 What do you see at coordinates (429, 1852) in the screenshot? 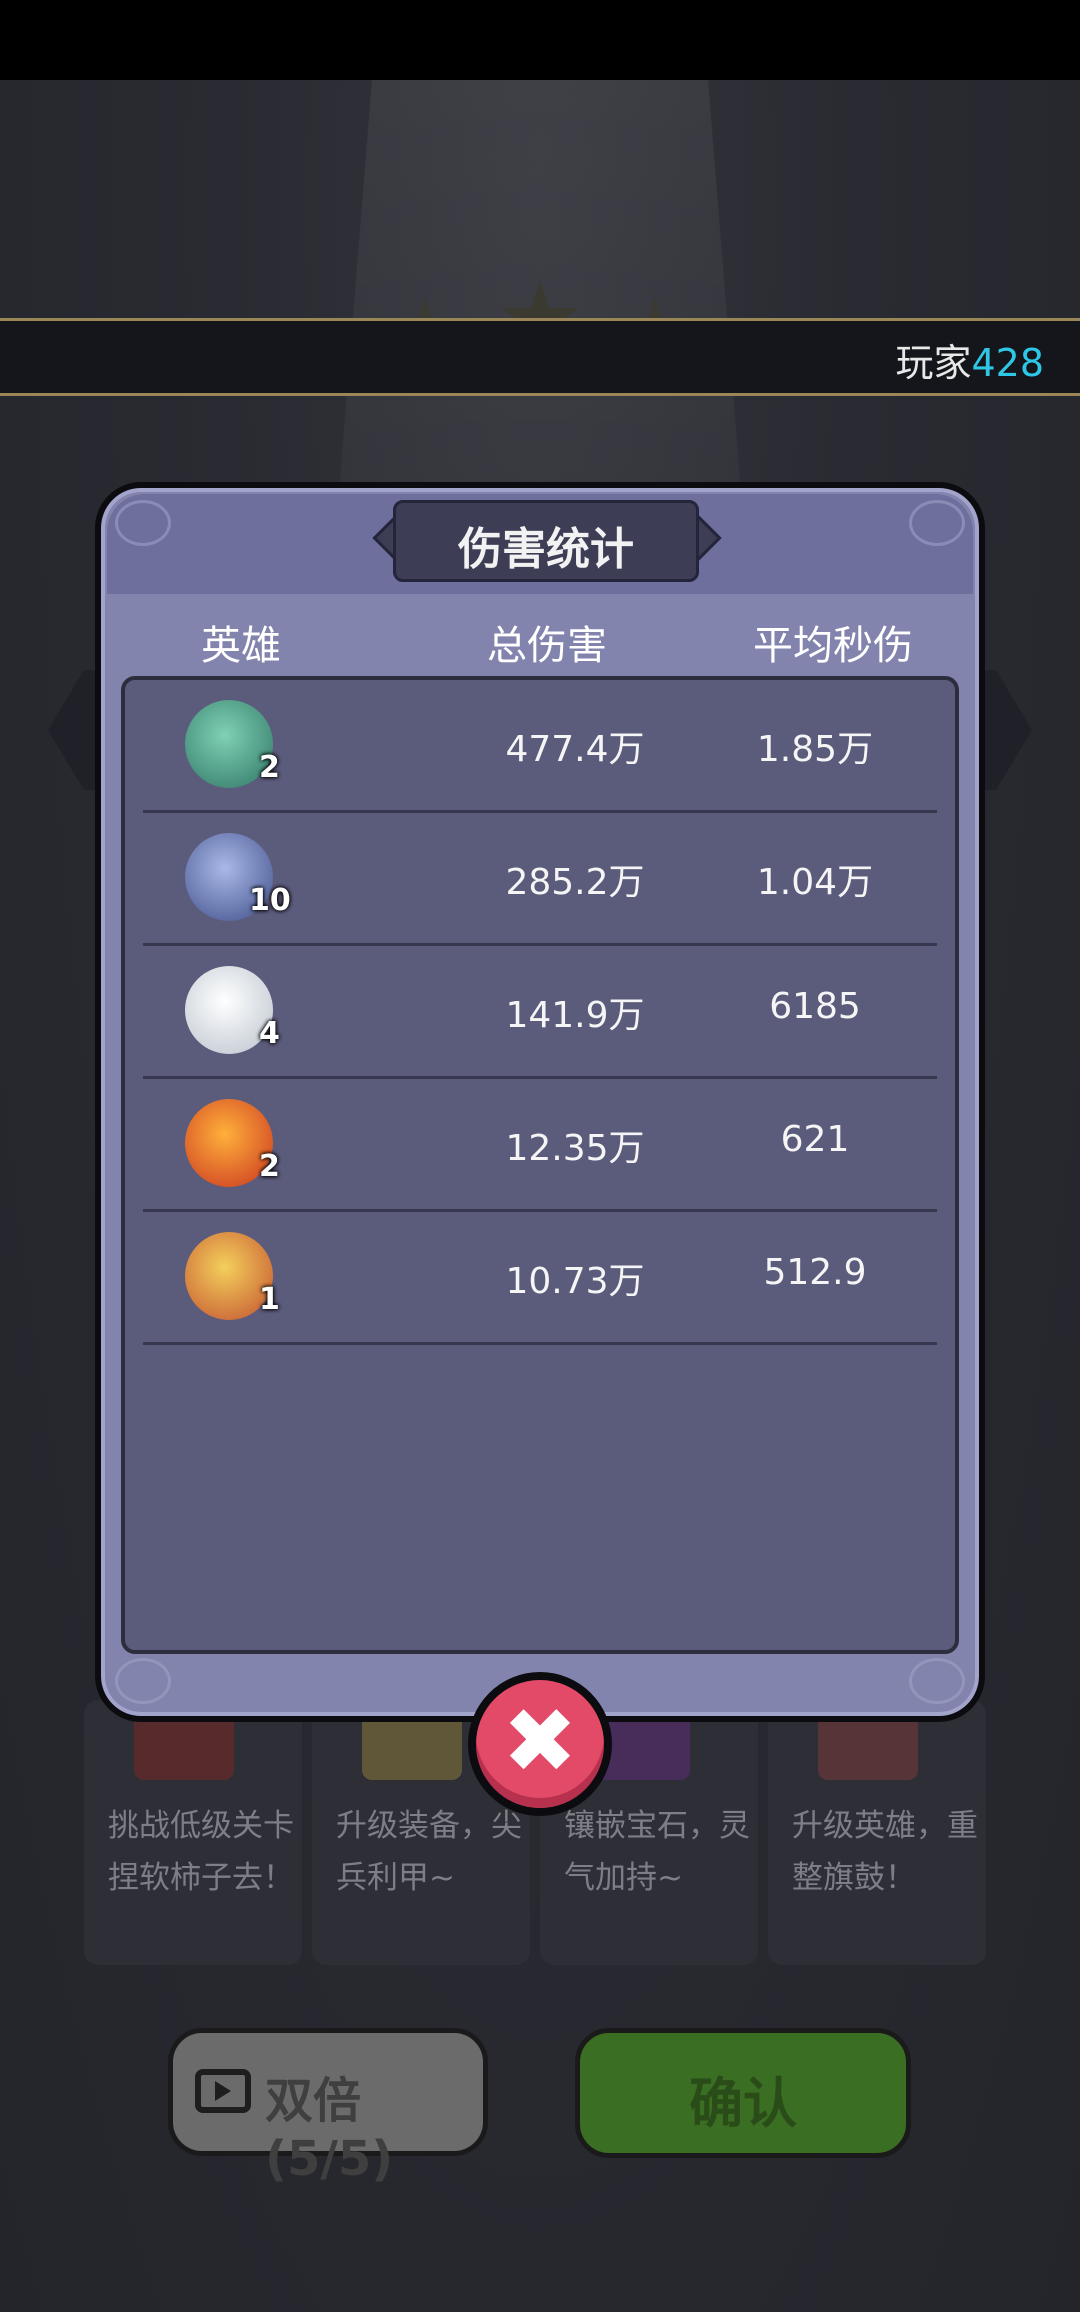
I see `tip-text: 升级装备，尖兵利甲~` at bounding box center [429, 1852].